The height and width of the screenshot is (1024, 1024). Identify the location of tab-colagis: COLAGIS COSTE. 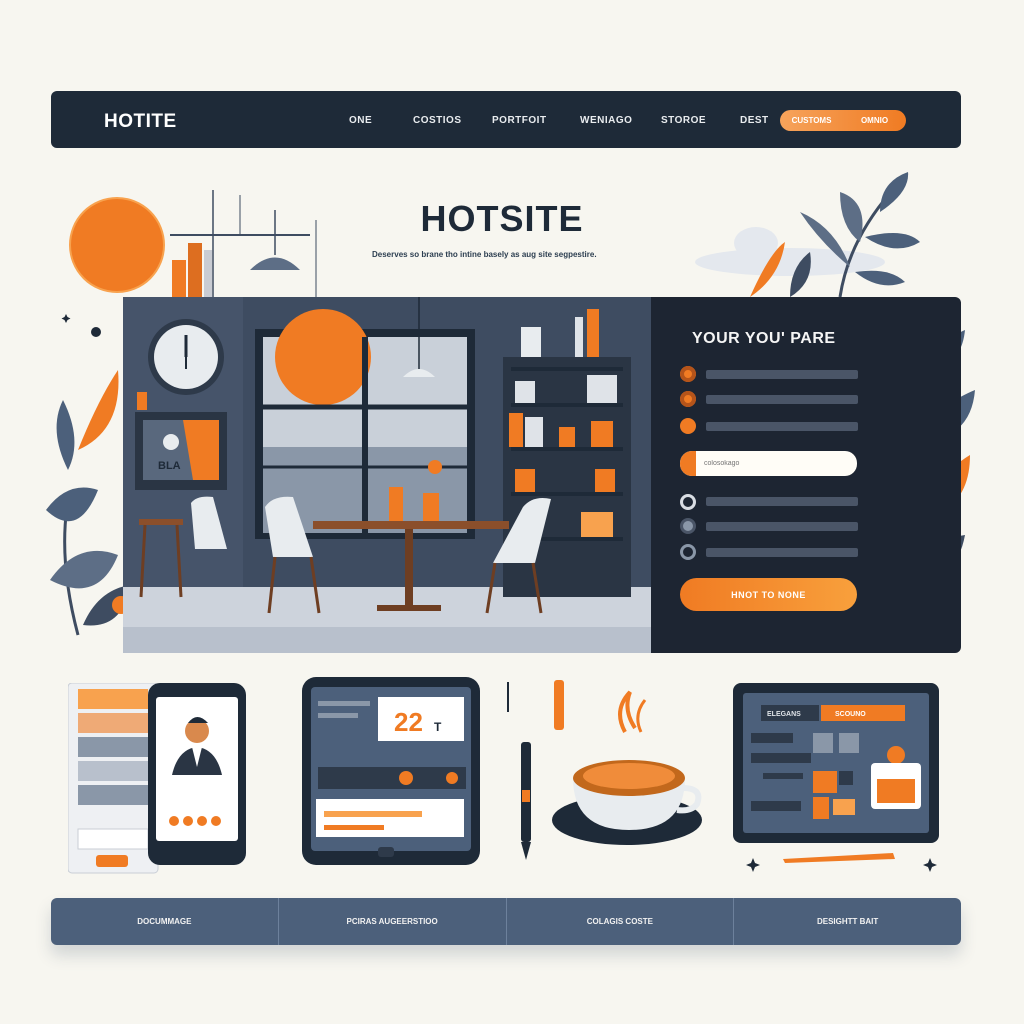
(621, 921).